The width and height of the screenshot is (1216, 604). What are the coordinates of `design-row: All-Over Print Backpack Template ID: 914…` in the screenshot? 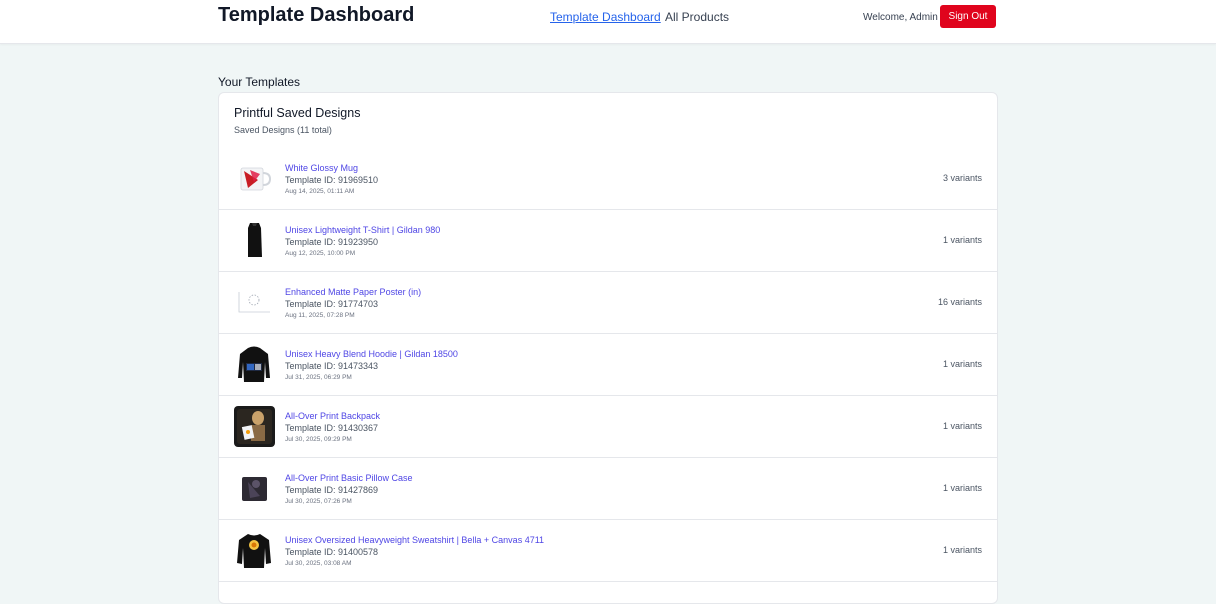 It's located at (608, 427).